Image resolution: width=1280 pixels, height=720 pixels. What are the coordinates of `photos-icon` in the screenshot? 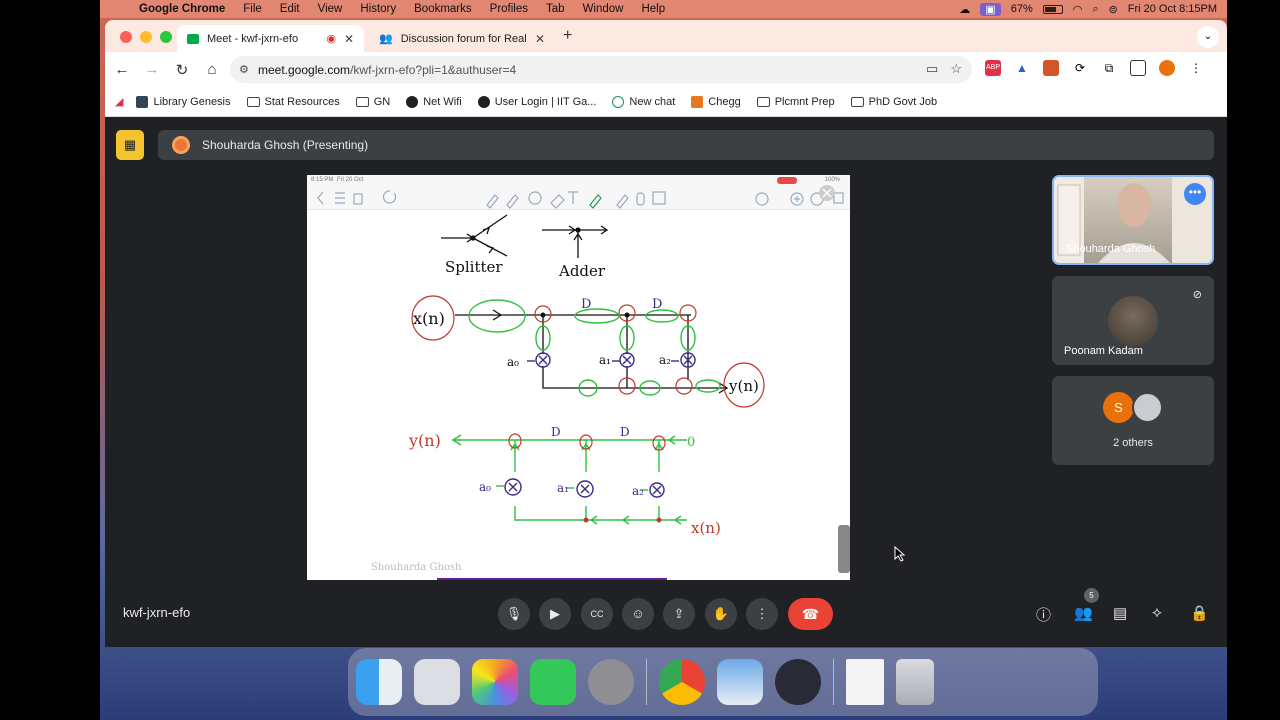 It's located at (495, 682).